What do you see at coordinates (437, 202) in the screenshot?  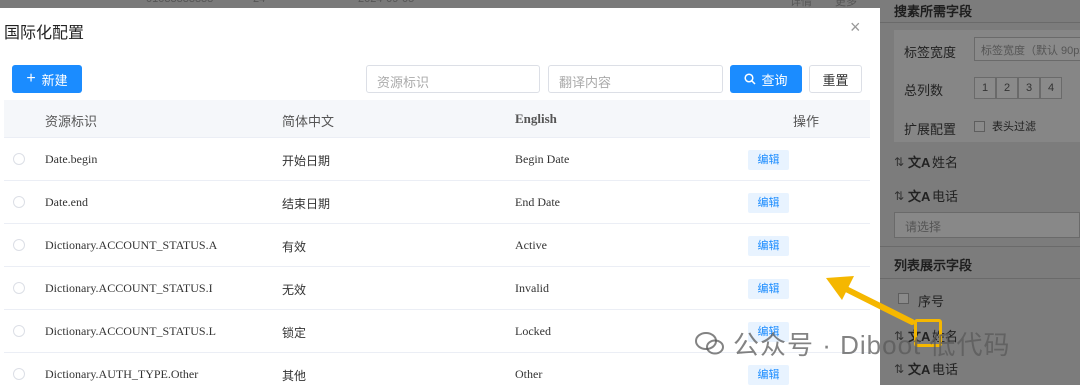 I see `table-row: Date.end 结束日期 End Date 编辑` at bounding box center [437, 202].